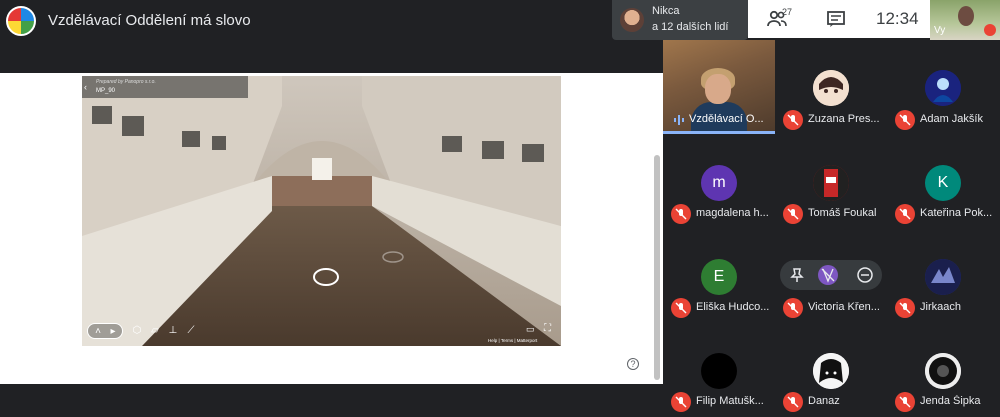 The image size is (1000, 417). I want to click on ruler-icon: ⟋, so click(191, 331).